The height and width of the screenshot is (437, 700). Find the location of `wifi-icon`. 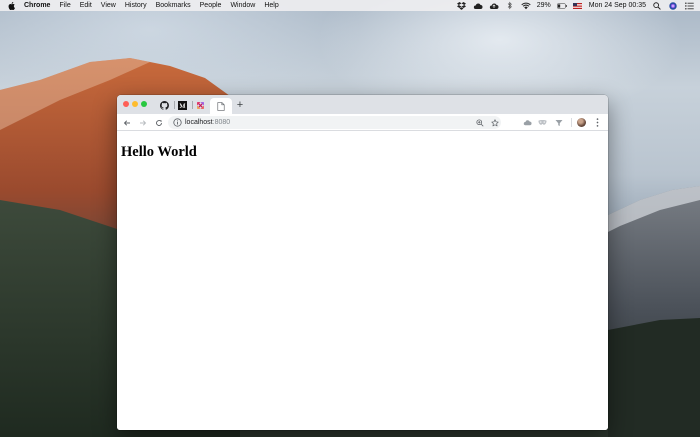

wifi-icon is located at coordinates (526, 5).